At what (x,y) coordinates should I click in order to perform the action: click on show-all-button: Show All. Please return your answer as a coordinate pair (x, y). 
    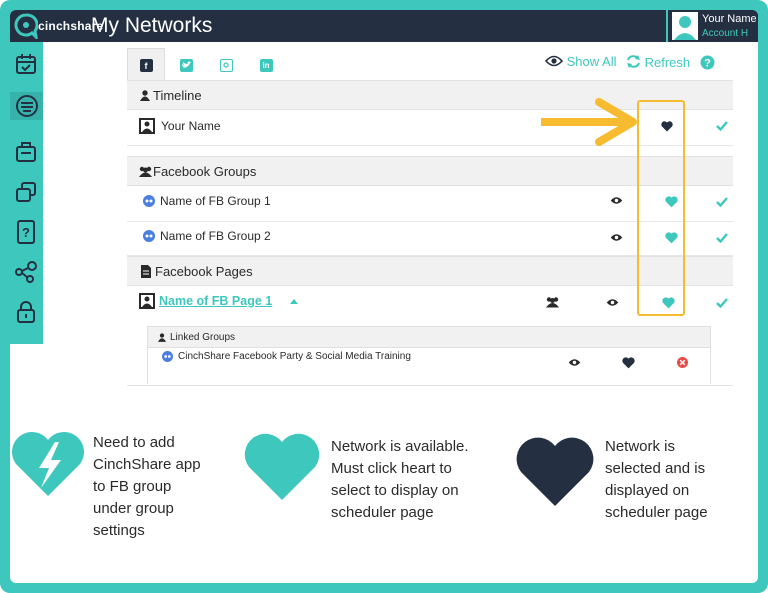
    Looking at the image, I should click on (580, 64).